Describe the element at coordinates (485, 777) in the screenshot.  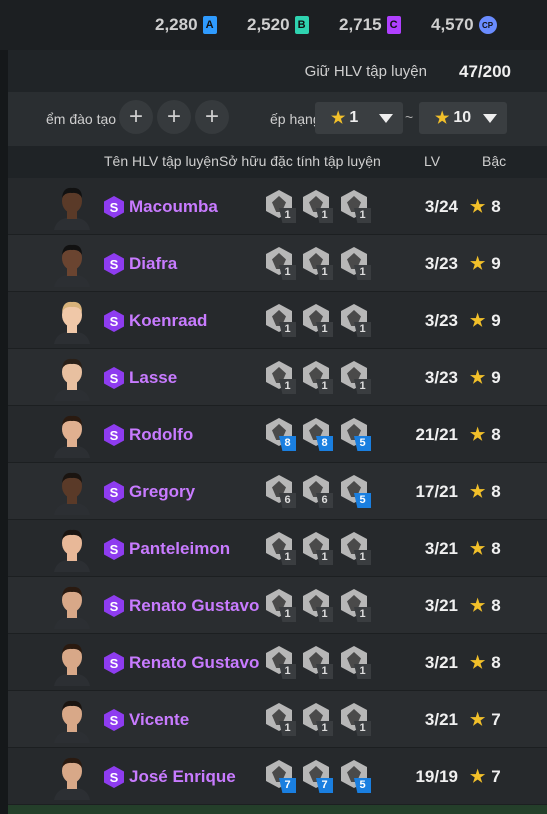
I see `coach-grade: ★ 7` at that location.